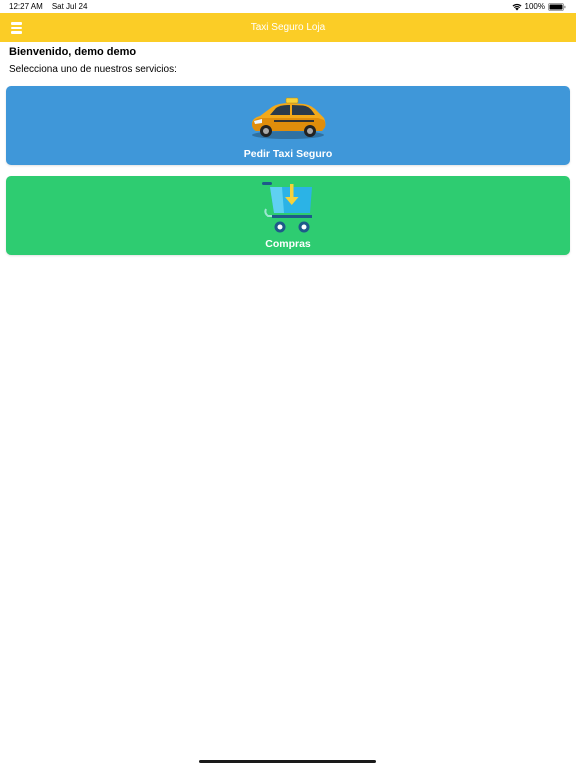 This screenshot has width=576, height=768. Describe the element at coordinates (26, 6) in the screenshot. I see `status-time: 12:27 AM` at that location.